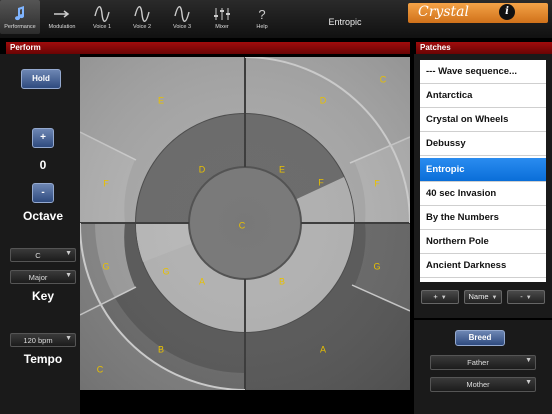 This screenshot has width=552, height=414. What do you see at coordinates (480, 338) in the screenshot?
I see `breed-button: Breed` at bounding box center [480, 338].